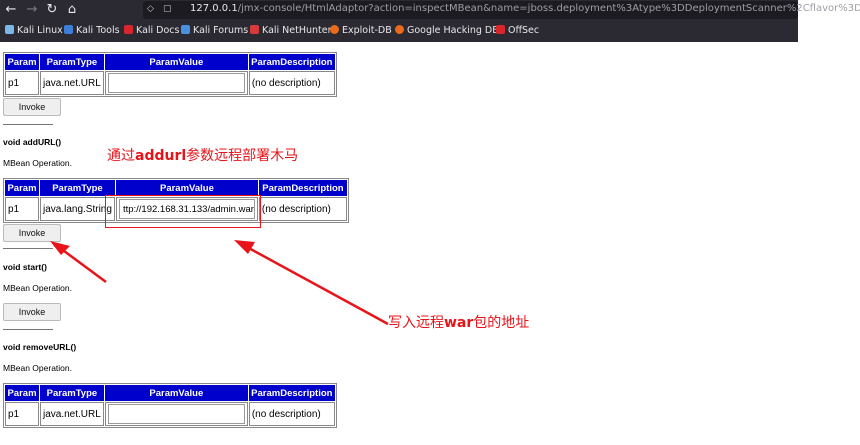 This screenshot has width=860, height=445. What do you see at coordinates (11, 10) in the screenshot?
I see `back-arrow-icon: ←` at bounding box center [11, 10].